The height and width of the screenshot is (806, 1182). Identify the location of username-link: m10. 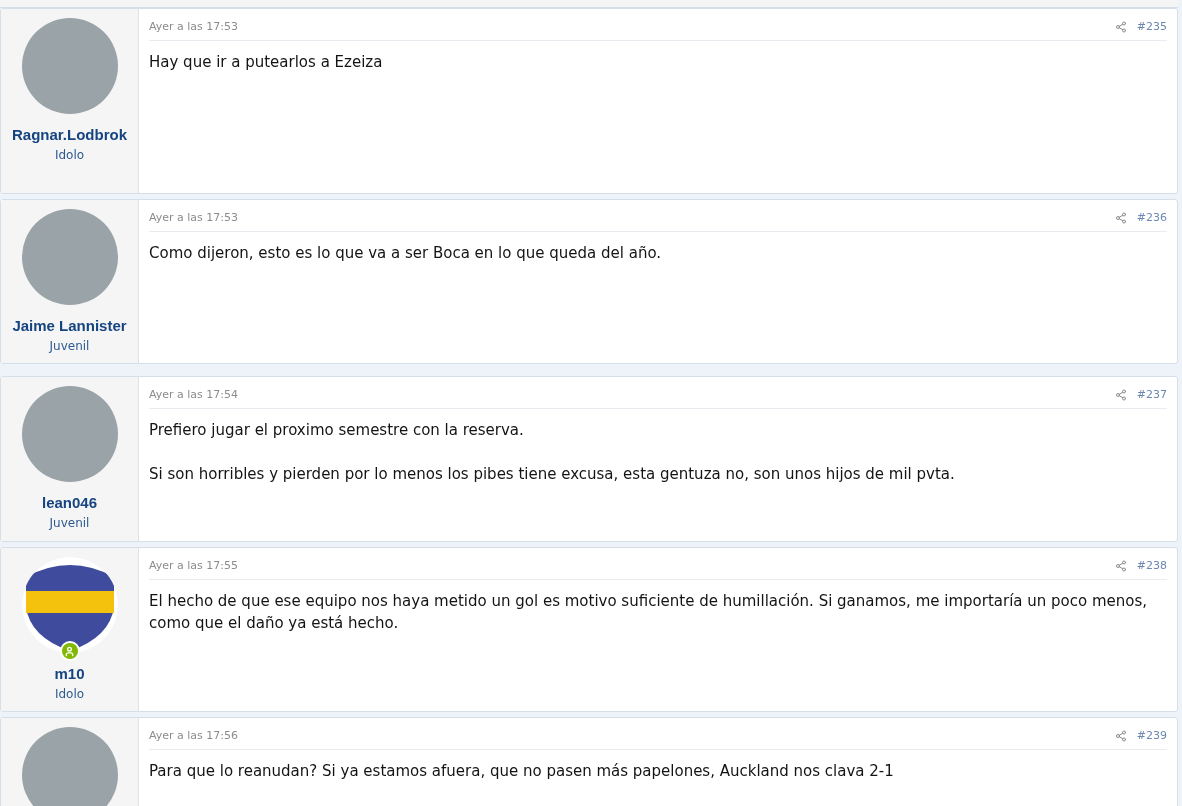
(69, 673).